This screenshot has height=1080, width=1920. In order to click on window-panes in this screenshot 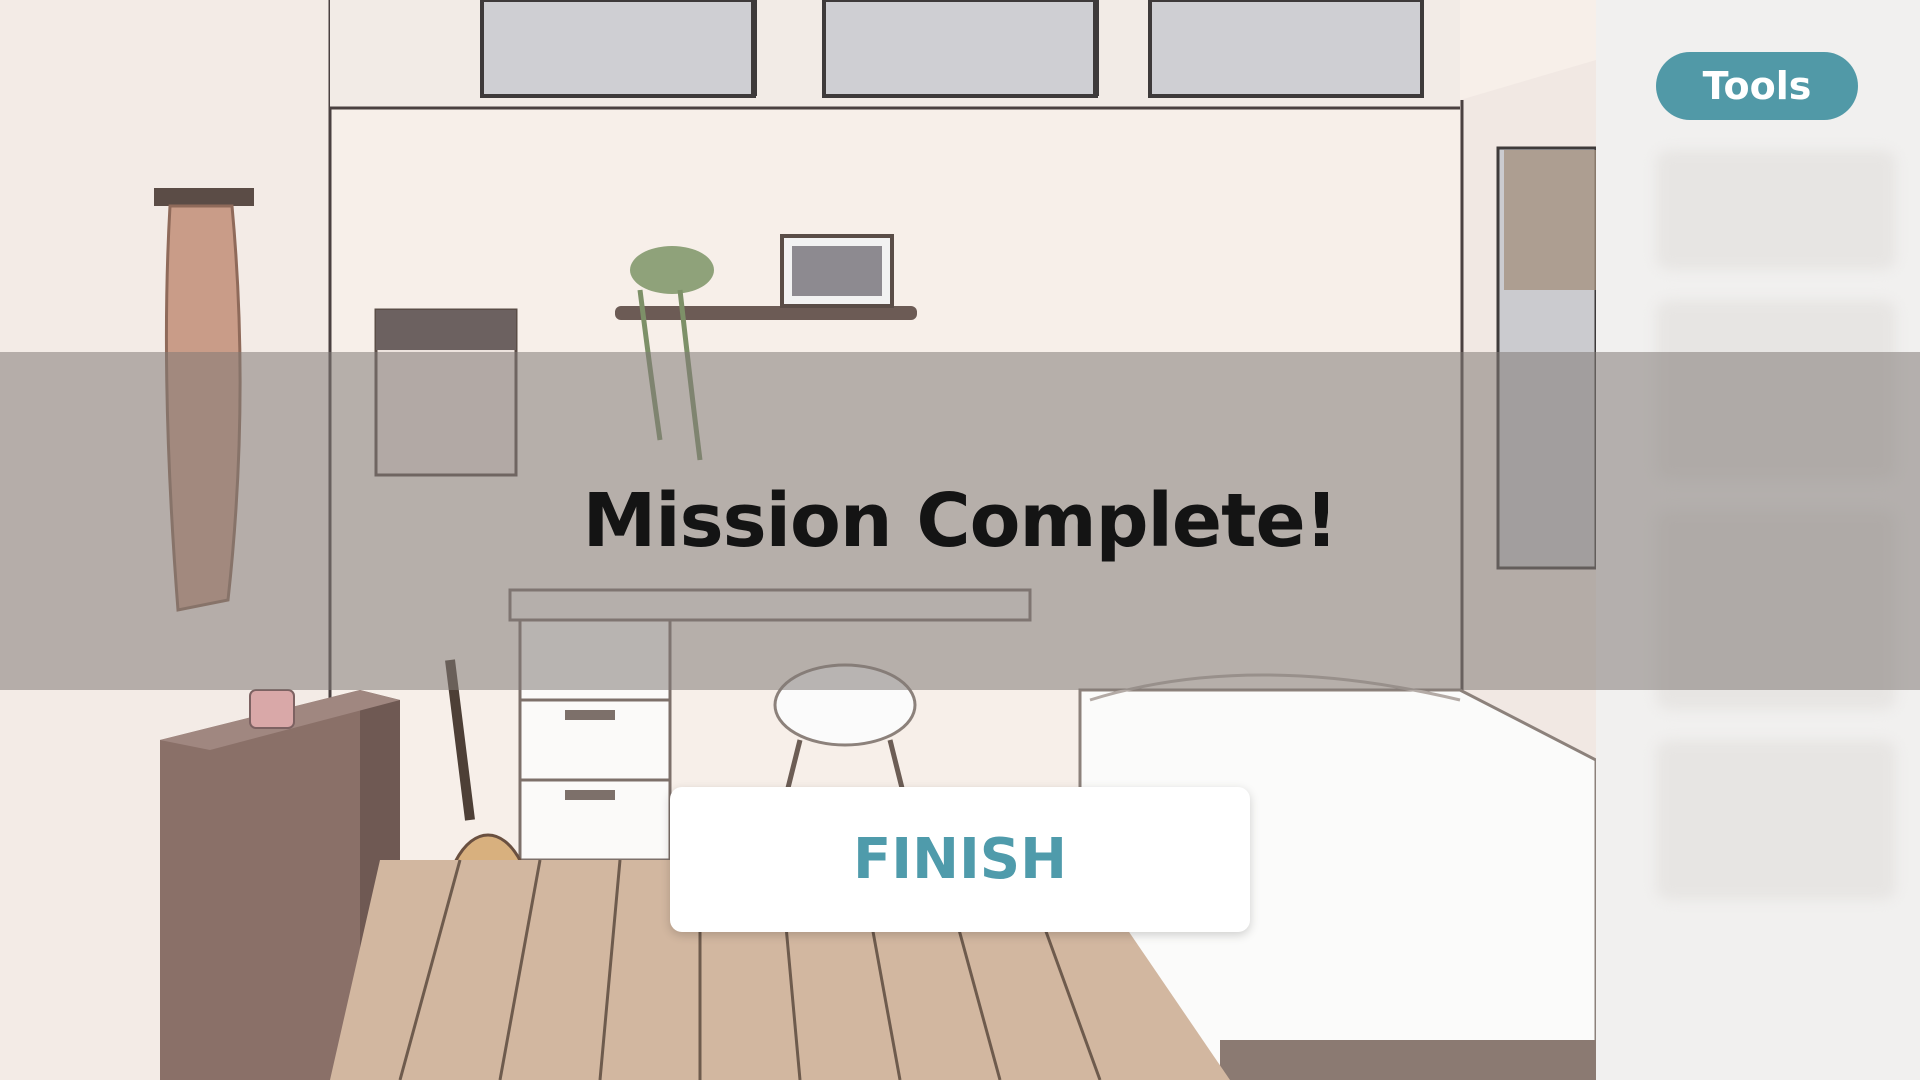, I will do `click(952, 49)`.